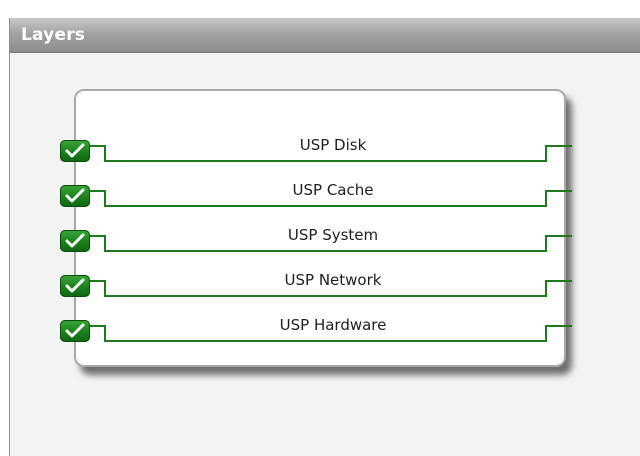 The width and height of the screenshot is (640, 456). Describe the element at coordinates (325, 35) in the screenshot. I see `panel-titlebar: Layers` at that location.